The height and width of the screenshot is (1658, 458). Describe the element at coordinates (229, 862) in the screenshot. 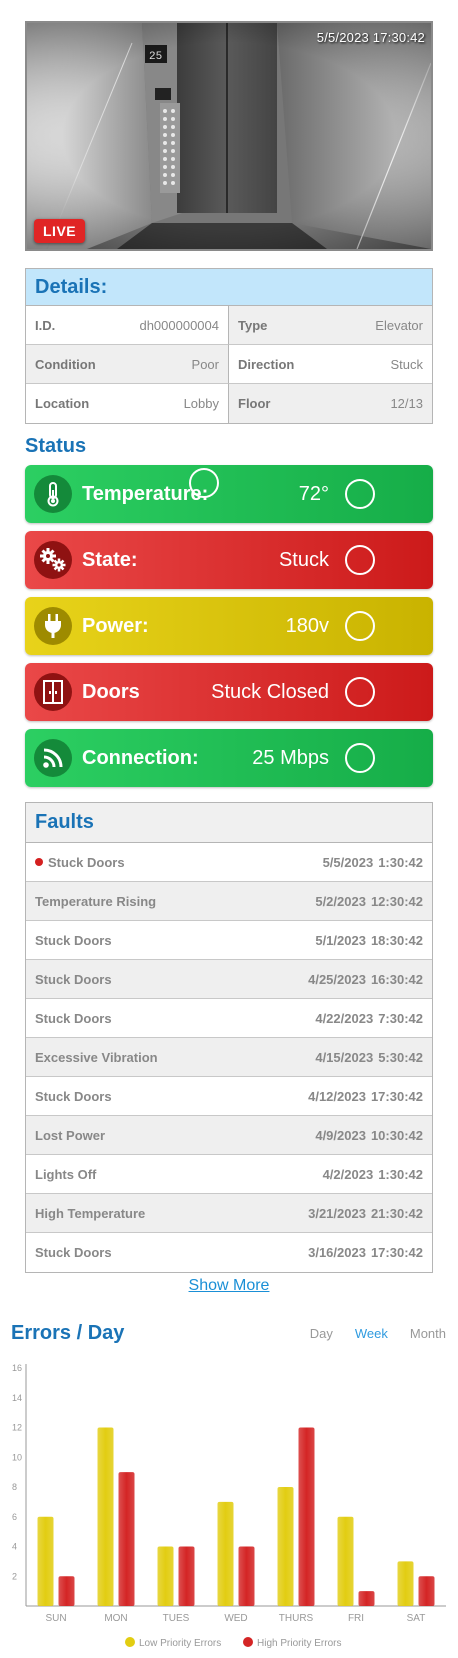

I see `fault-row: Stuck Doors 5/5/2023 1:30:42` at that location.